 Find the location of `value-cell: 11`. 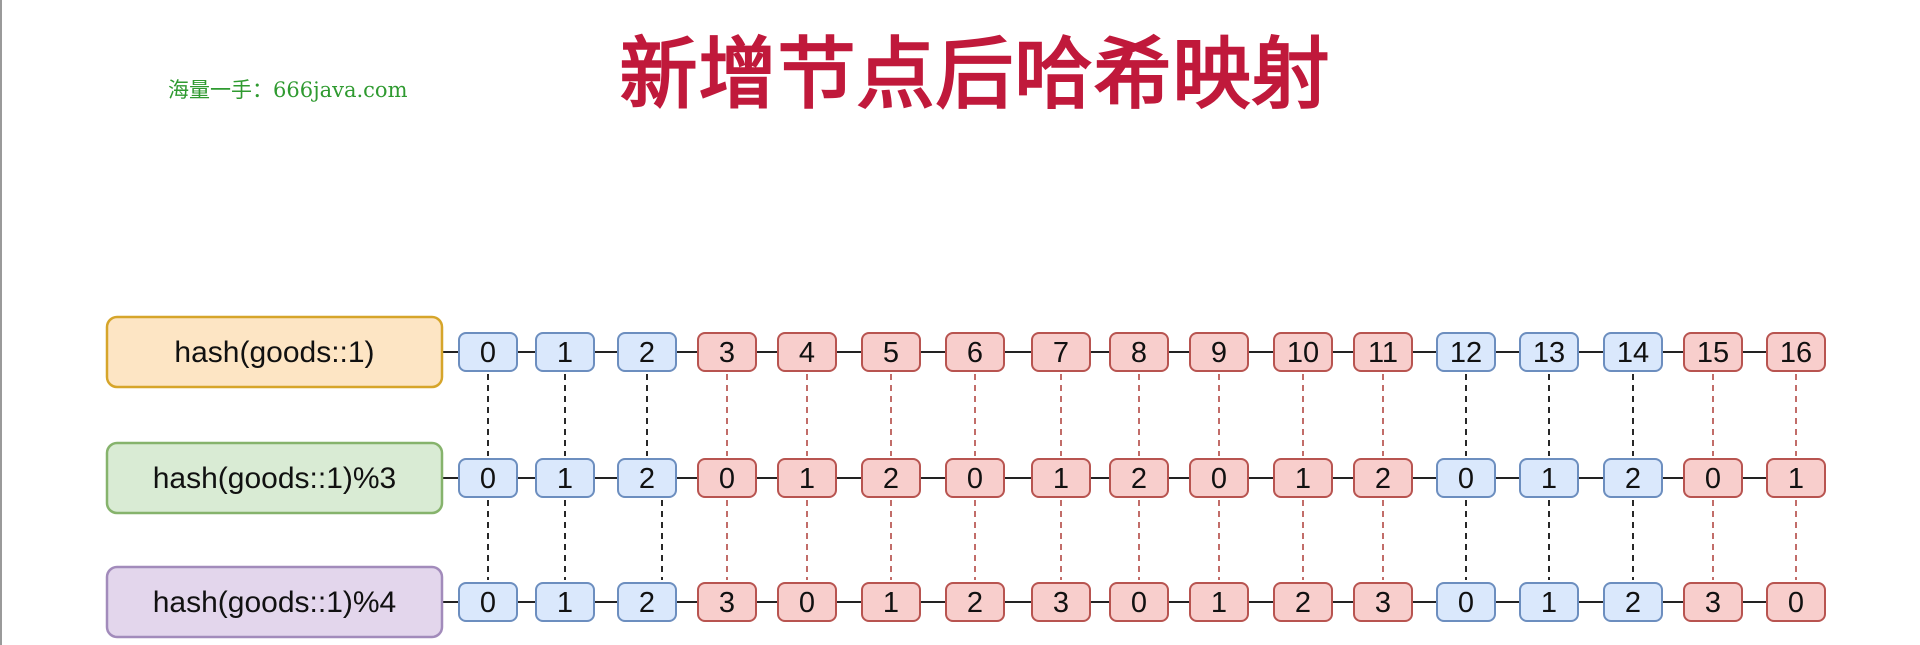

value-cell: 11 is located at coordinates (1383, 352).